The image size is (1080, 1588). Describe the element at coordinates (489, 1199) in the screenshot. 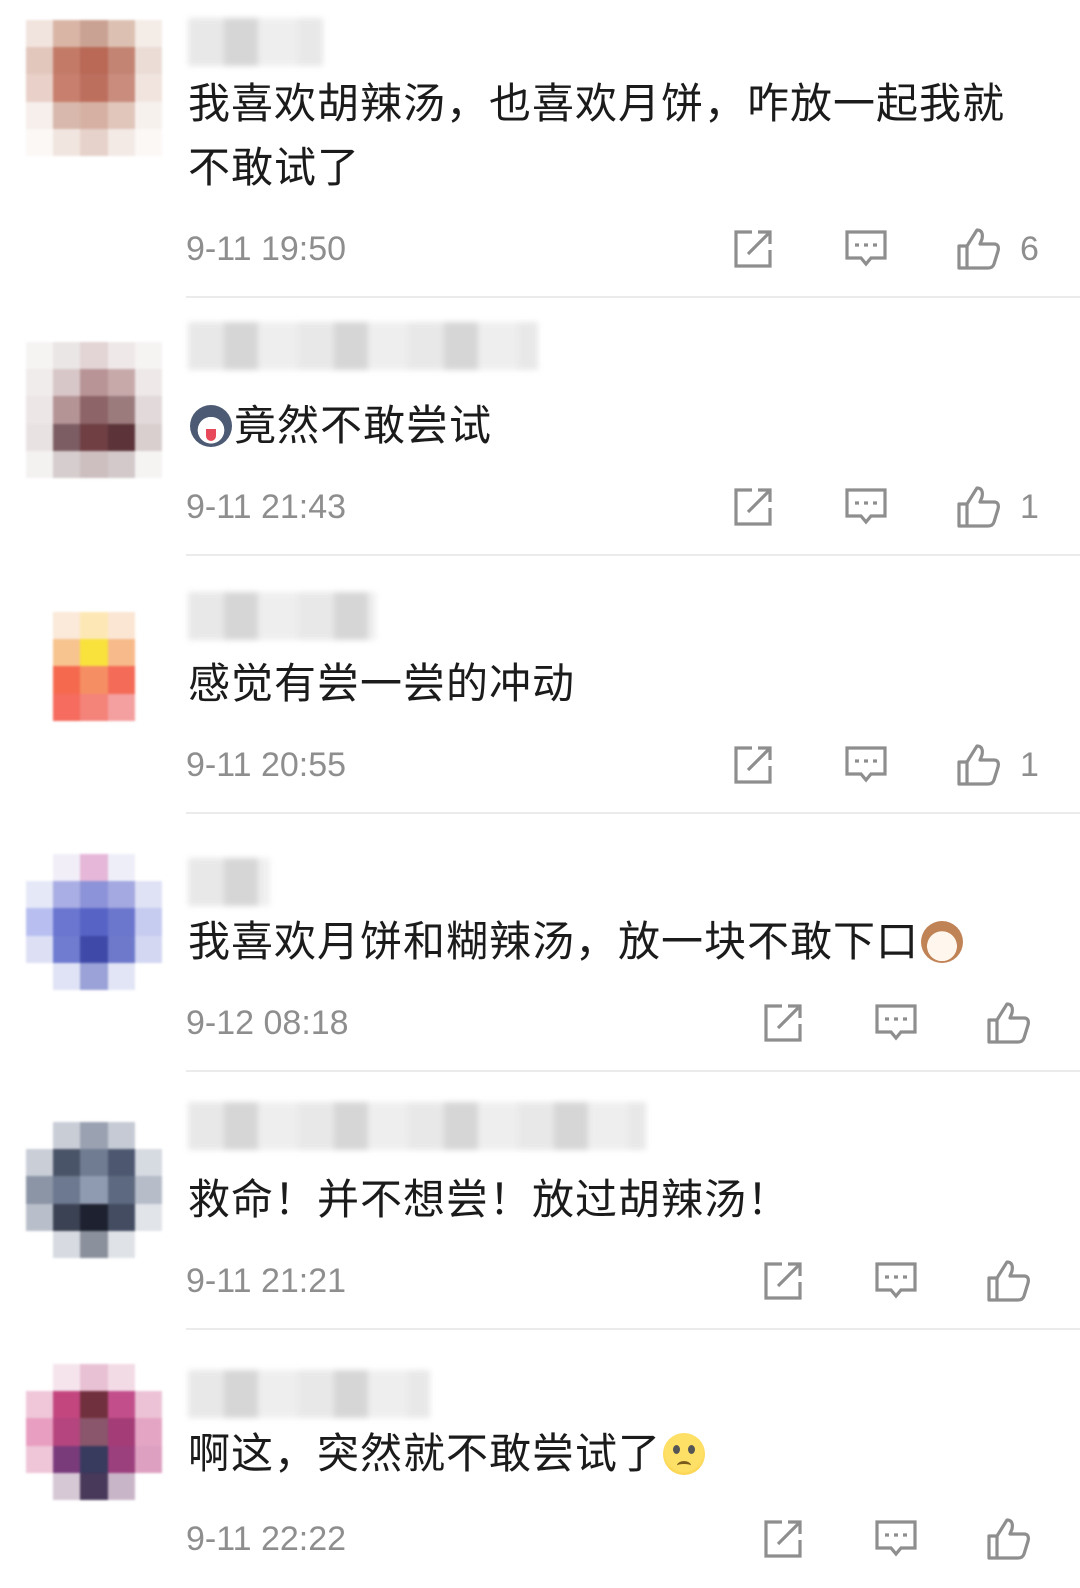

I see `comment-body: 救命！并不想尝！放过胡辣汤！` at that location.